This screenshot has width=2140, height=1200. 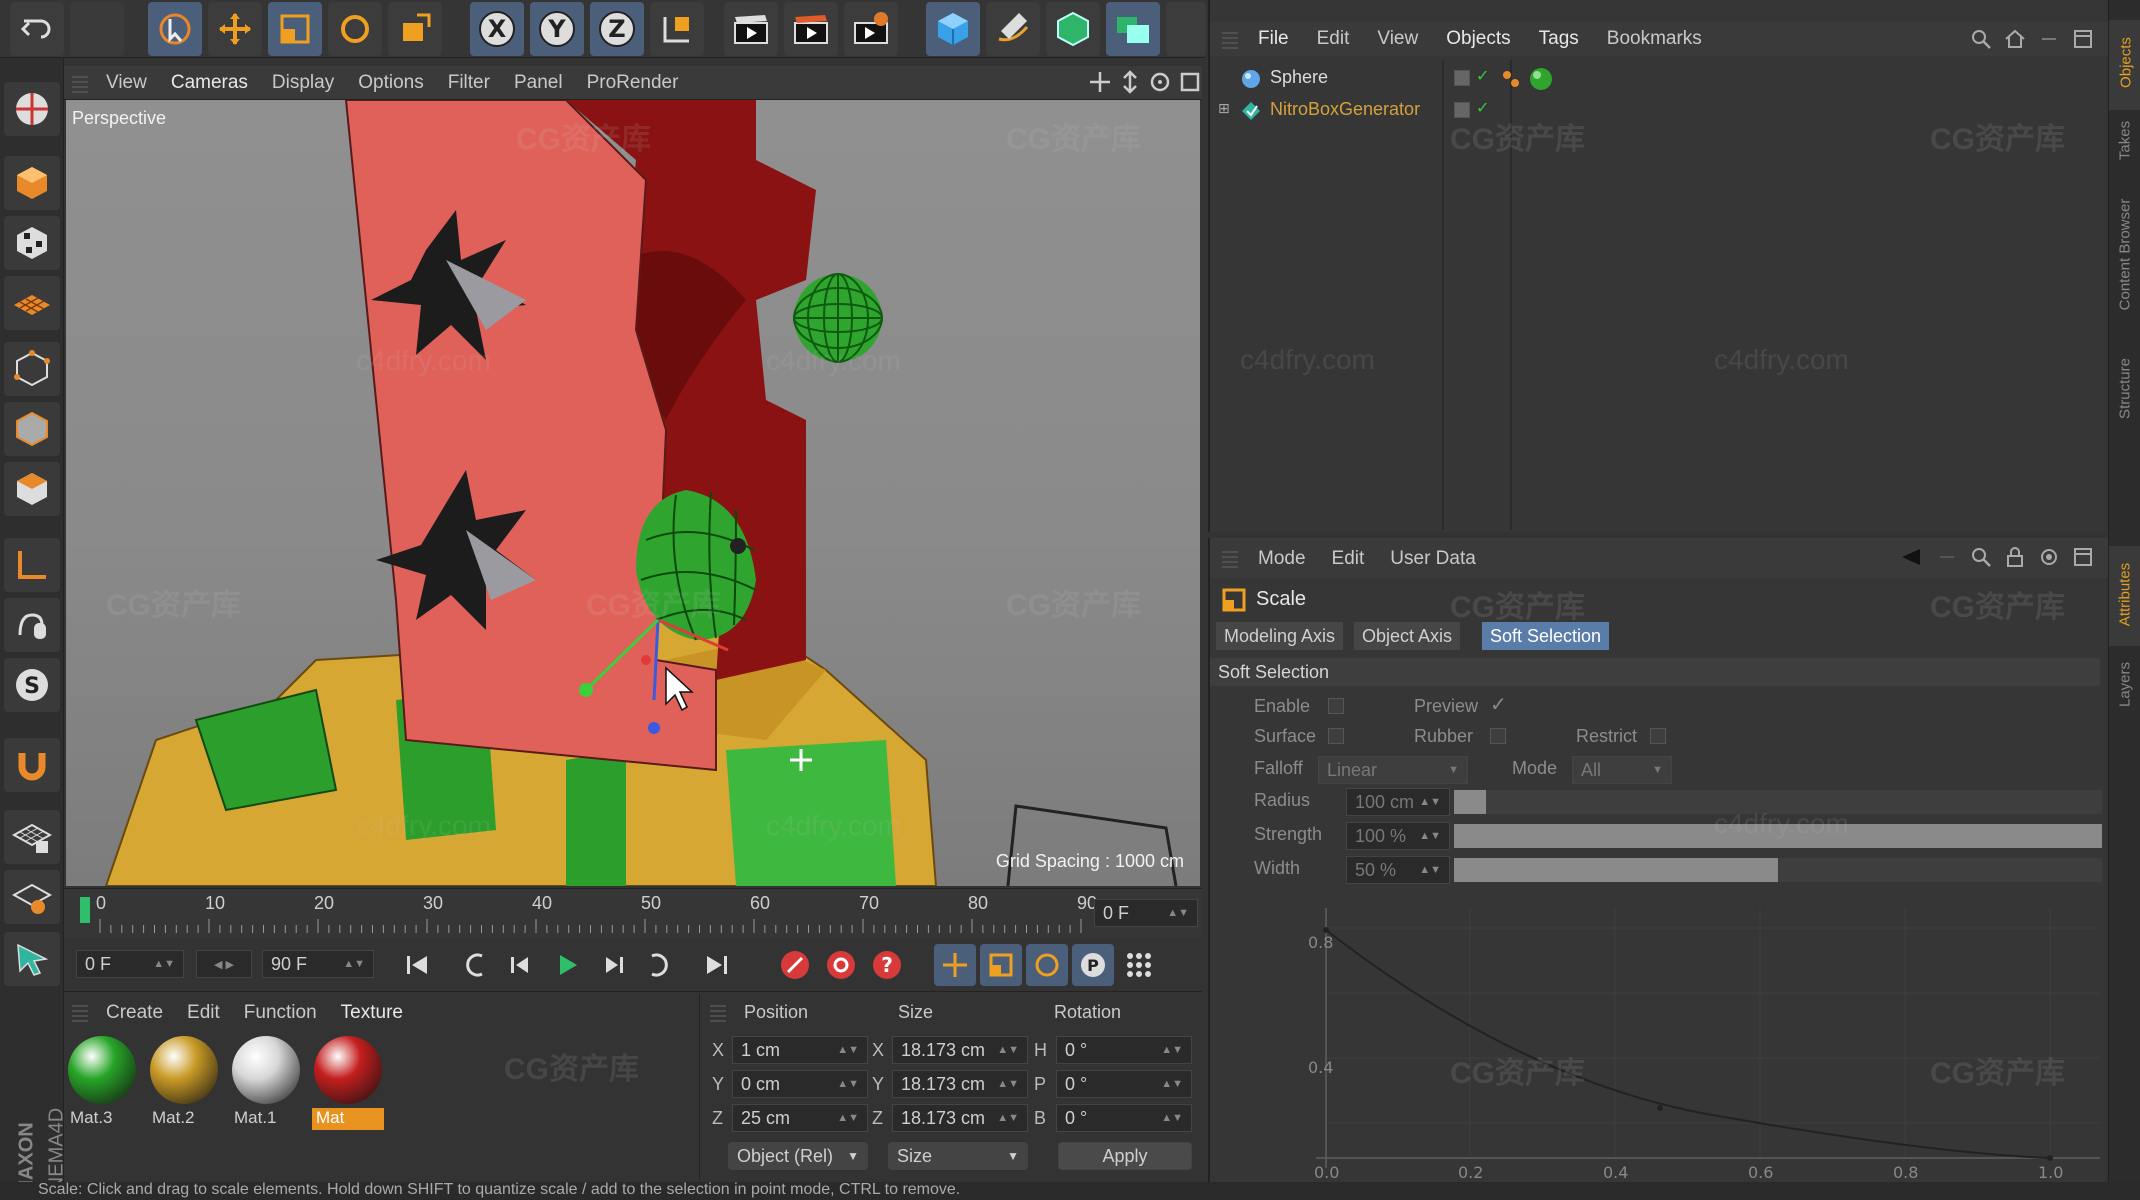 What do you see at coordinates (32, 897) in the screenshot?
I see `workplane-snap-button` at bounding box center [32, 897].